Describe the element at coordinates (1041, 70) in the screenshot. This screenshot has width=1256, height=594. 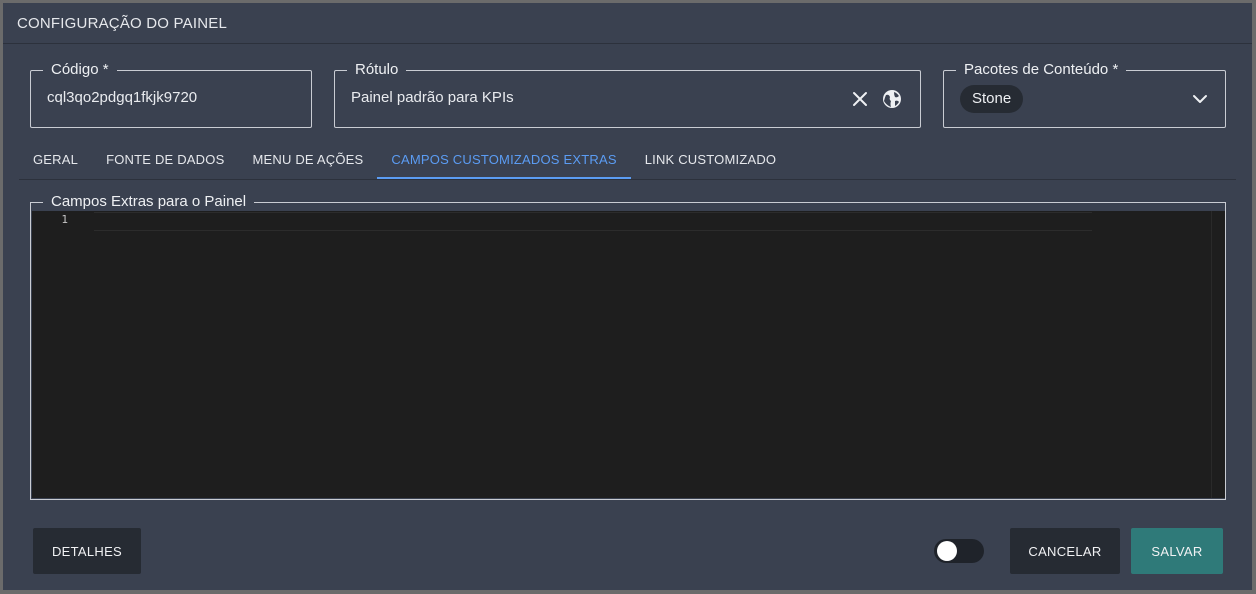
I see `pacotes-label: Pacotes de Conteúdo *` at that location.